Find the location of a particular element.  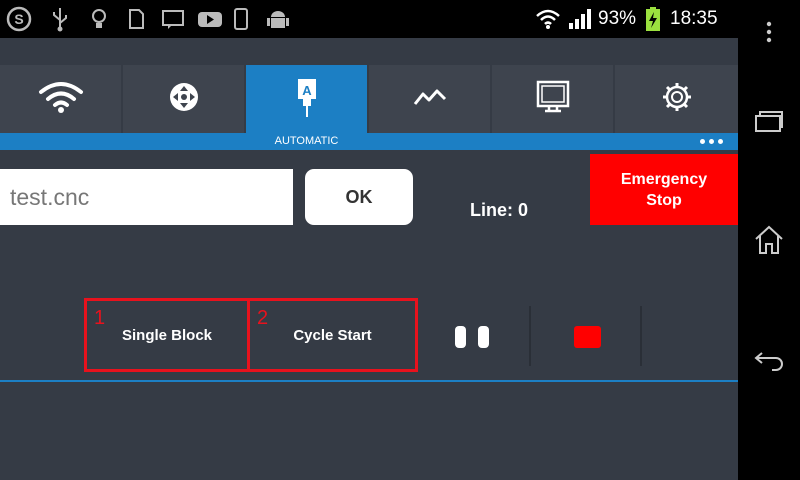

recent-apps-icon is located at coordinates (769, 122).